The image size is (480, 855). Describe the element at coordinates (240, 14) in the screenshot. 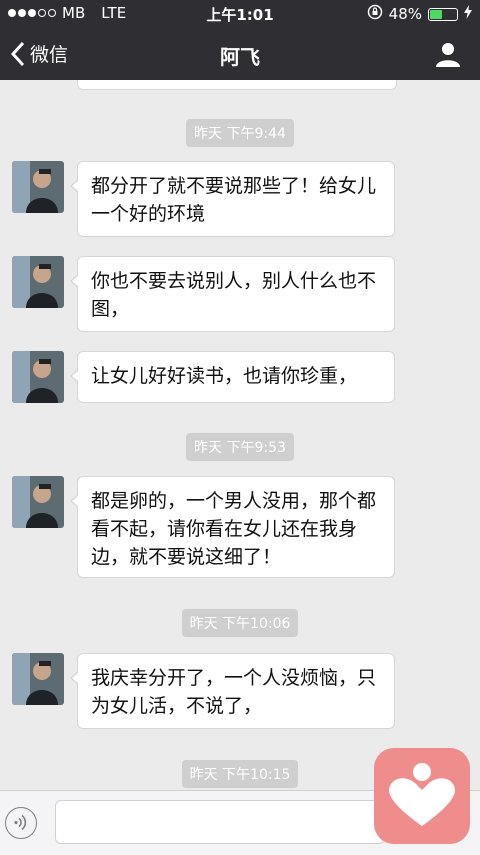

I see `status-bar: MB LTE 上午1:01 48%` at that location.